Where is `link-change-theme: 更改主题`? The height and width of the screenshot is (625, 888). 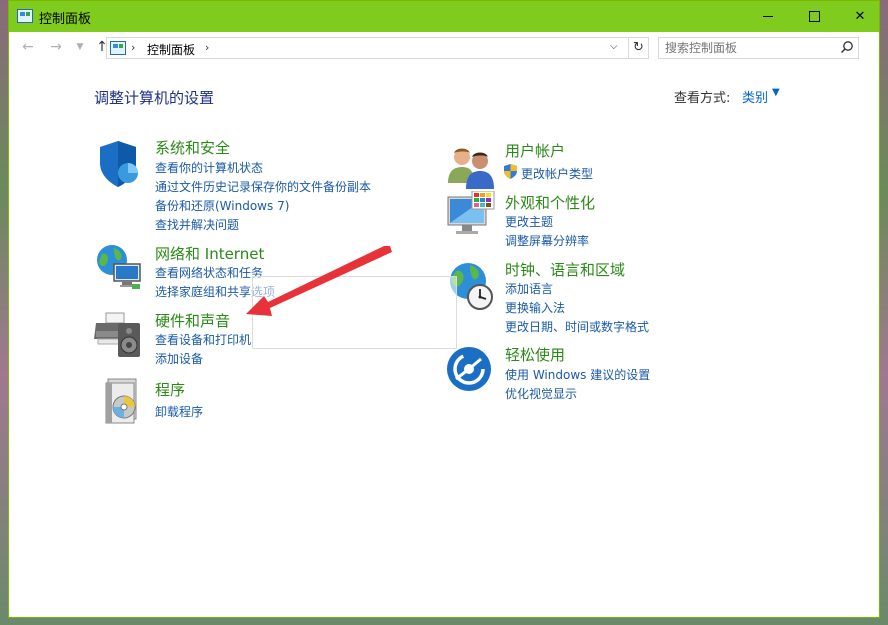 link-change-theme: 更改主题 is located at coordinates (529, 221).